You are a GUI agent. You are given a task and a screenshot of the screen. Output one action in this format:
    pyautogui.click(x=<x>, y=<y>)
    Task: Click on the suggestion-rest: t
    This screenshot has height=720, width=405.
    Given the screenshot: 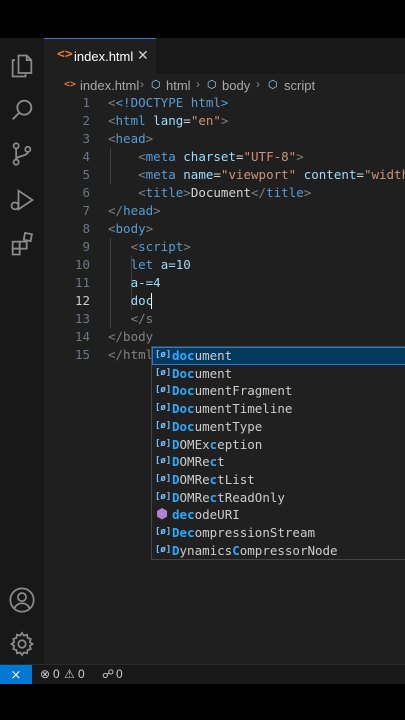 What is the action you would take?
    pyautogui.click(x=221, y=462)
    